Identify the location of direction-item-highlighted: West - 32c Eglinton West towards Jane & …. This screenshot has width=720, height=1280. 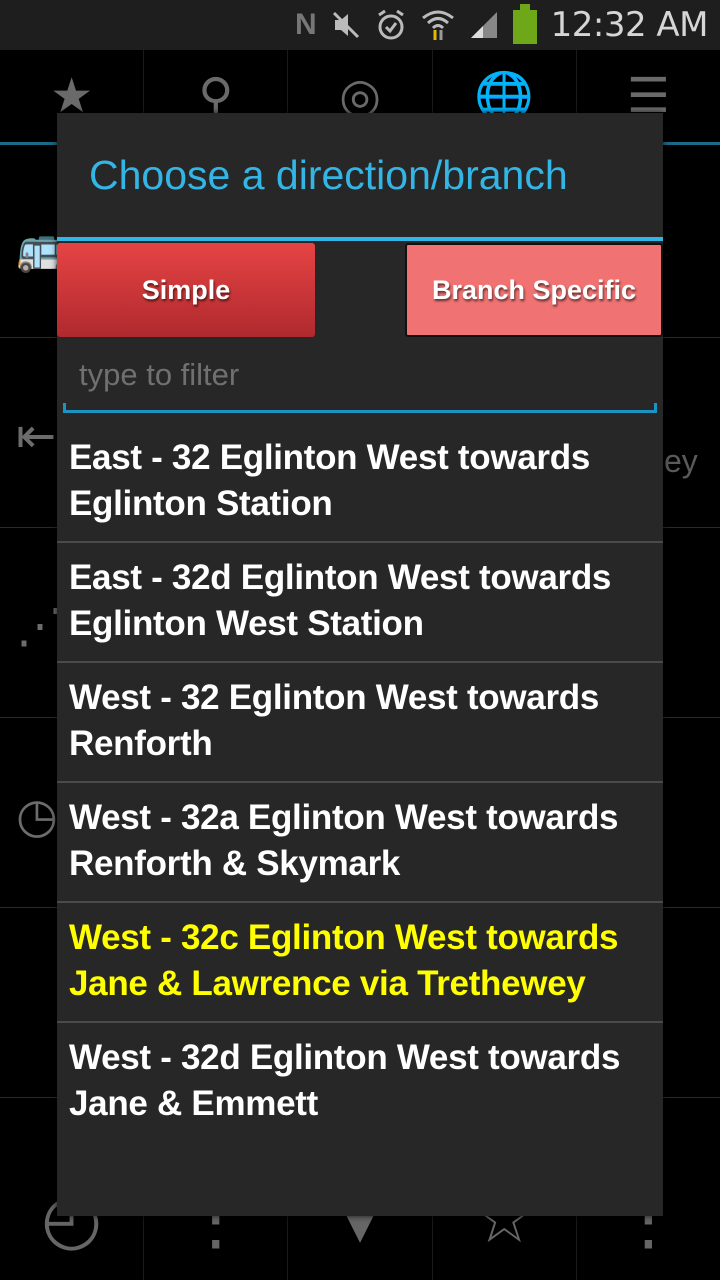
(360, 961).